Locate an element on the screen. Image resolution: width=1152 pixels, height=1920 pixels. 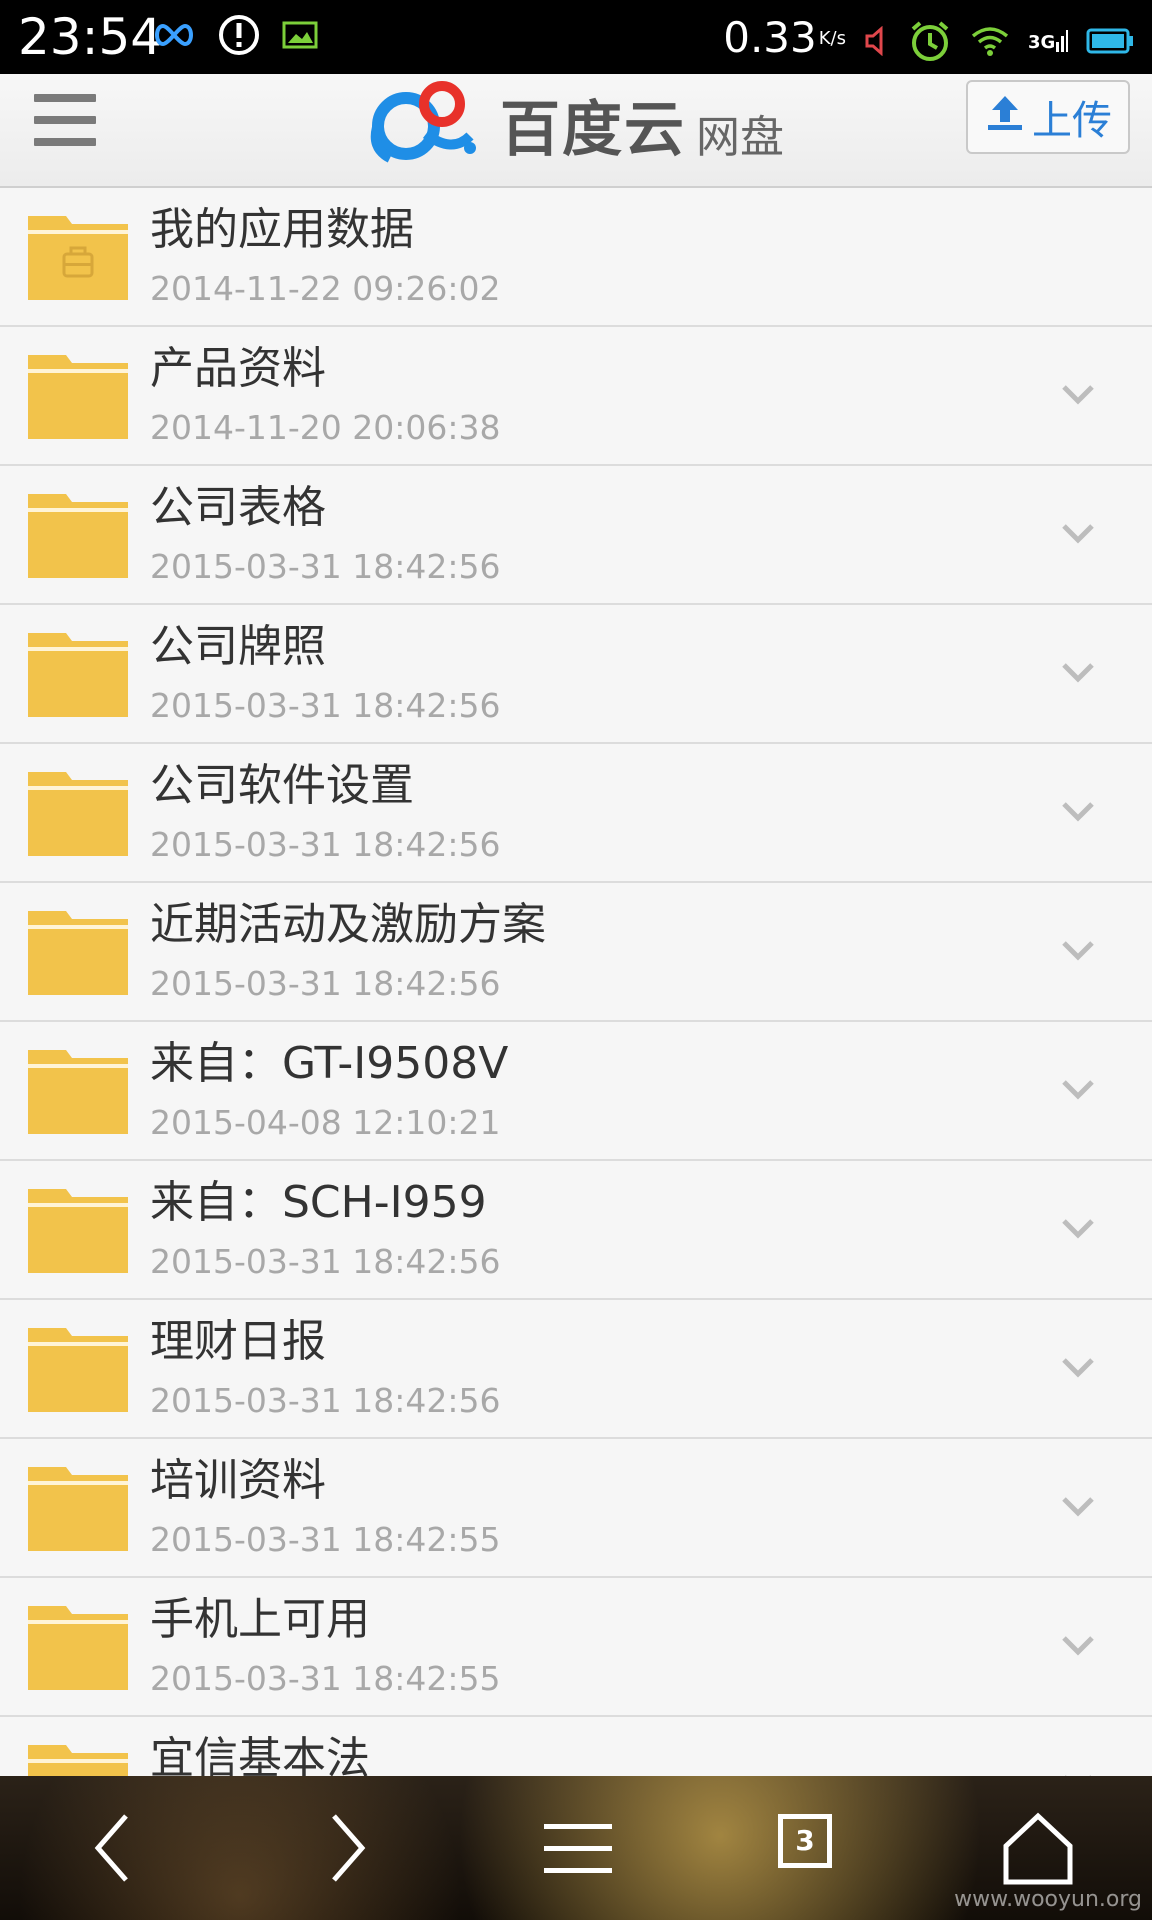
app-header: 百度云 网盘 上传 is located at coordinates (576, 131).